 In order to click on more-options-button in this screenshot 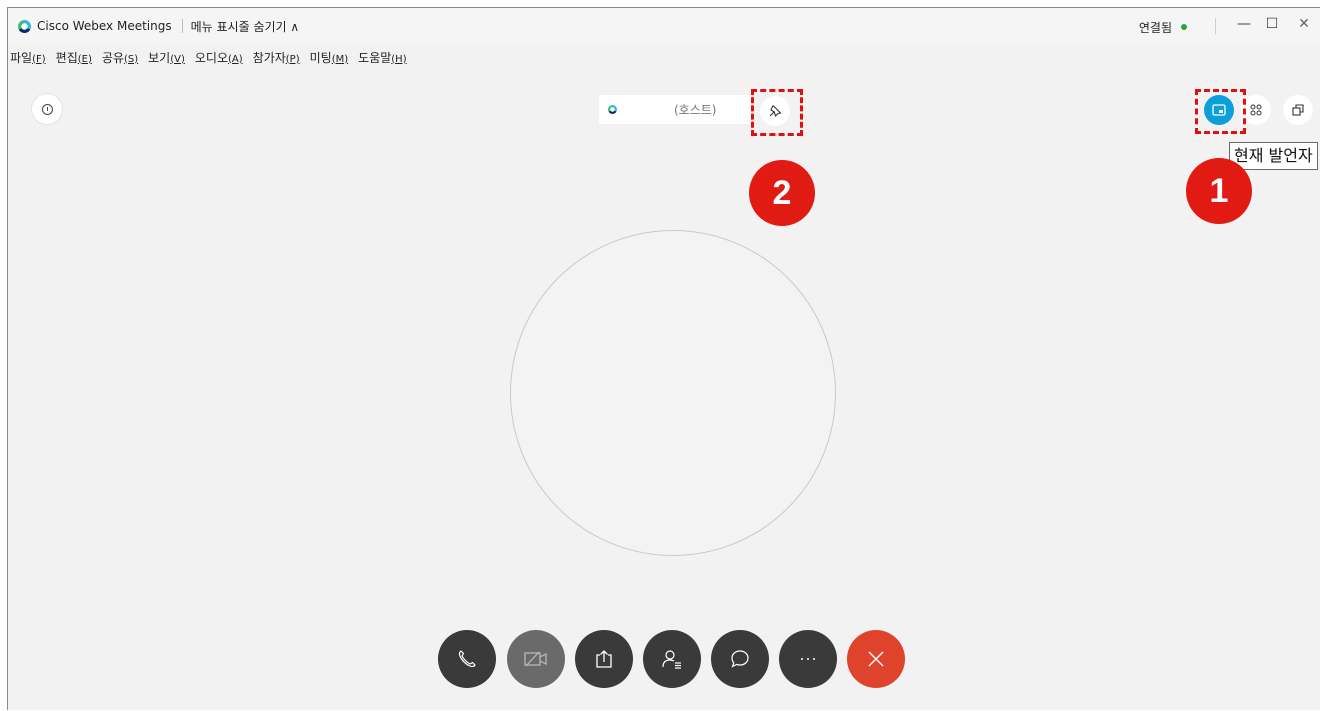, I will do `click(808, 659)`.